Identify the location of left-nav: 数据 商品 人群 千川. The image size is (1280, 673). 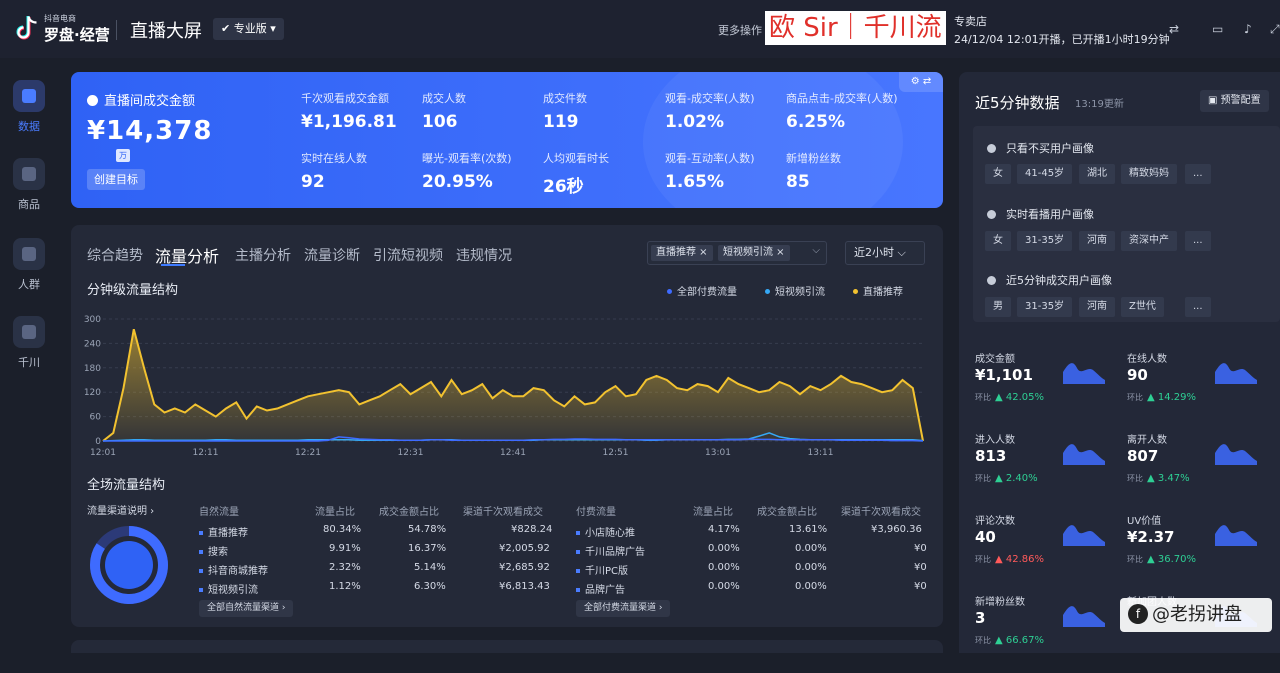
(29, 355).